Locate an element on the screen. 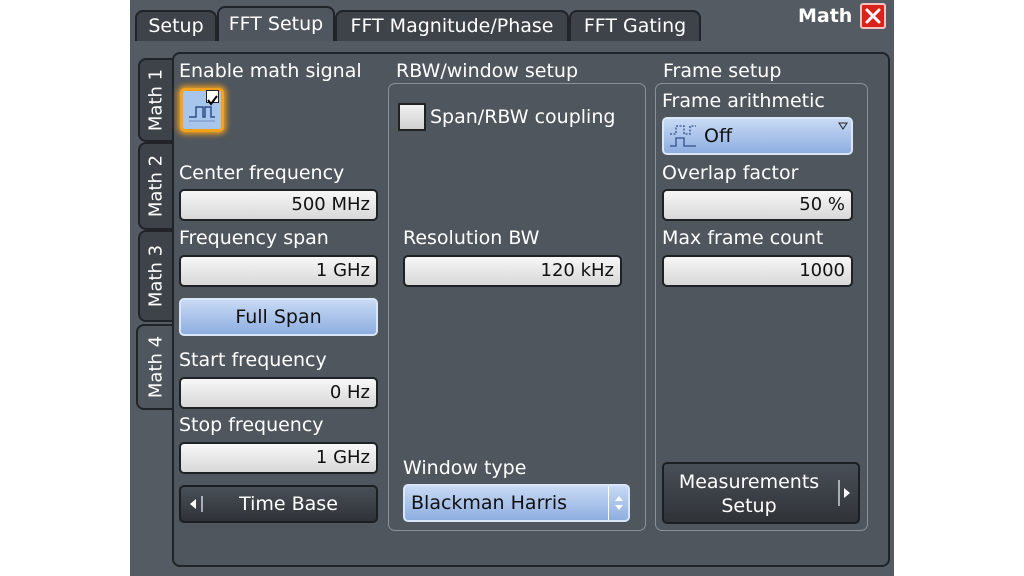 The height and width of the screenshot is (576, 1024). max-frame-count-field: 1000 is located at coordinates (757, 271).